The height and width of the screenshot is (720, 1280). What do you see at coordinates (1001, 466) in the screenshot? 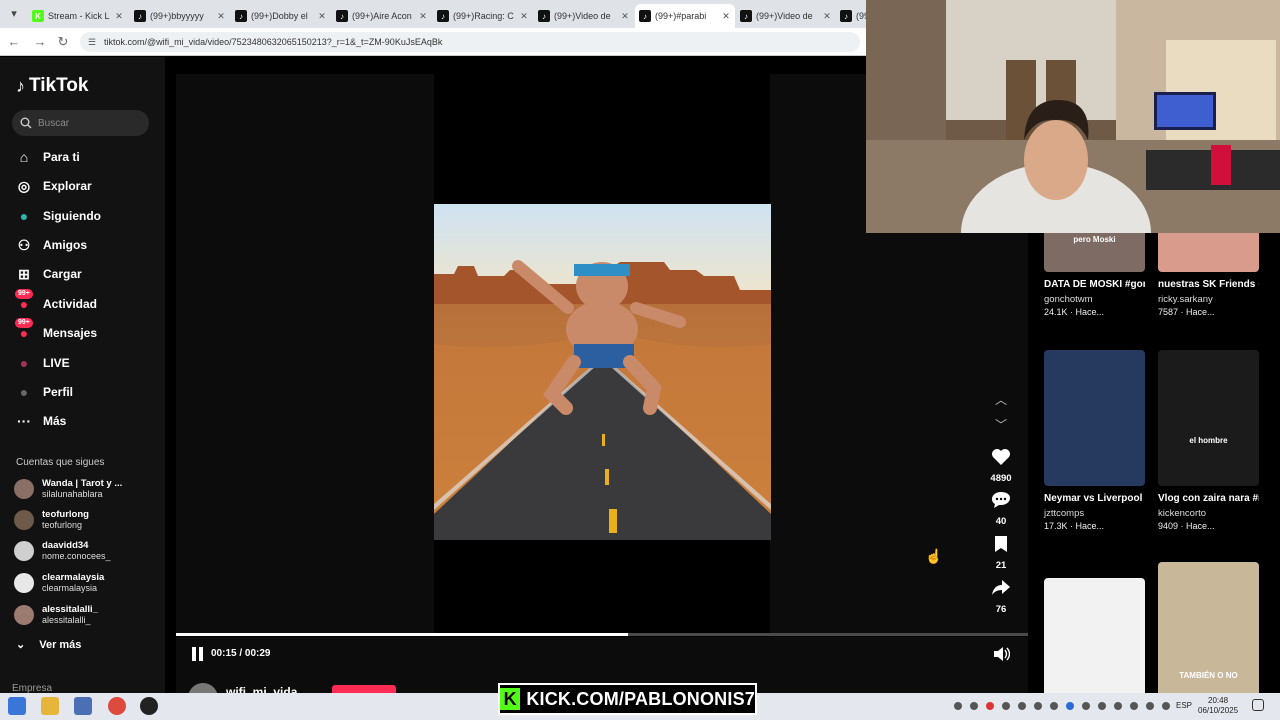
I see `like-button: 4890` at bounding box center [1001, 466].